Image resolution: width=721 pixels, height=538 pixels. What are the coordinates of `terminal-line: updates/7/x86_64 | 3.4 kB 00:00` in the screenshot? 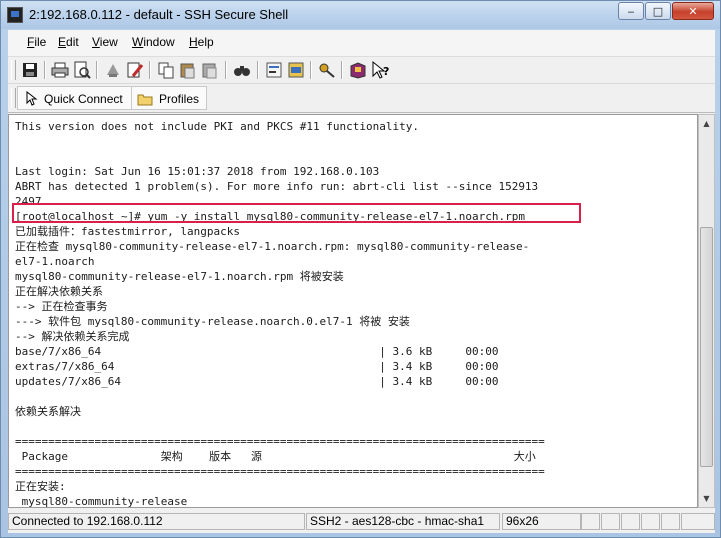 It's located at (257, 381).